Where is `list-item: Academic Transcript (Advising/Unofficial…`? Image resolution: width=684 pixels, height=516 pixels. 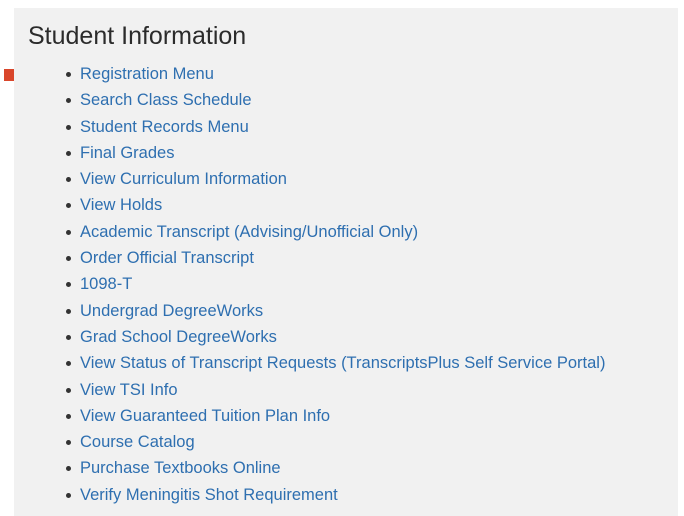 list-item: Academic Transcript (Advising/Unofficial… is located at coordinates (346, 232).